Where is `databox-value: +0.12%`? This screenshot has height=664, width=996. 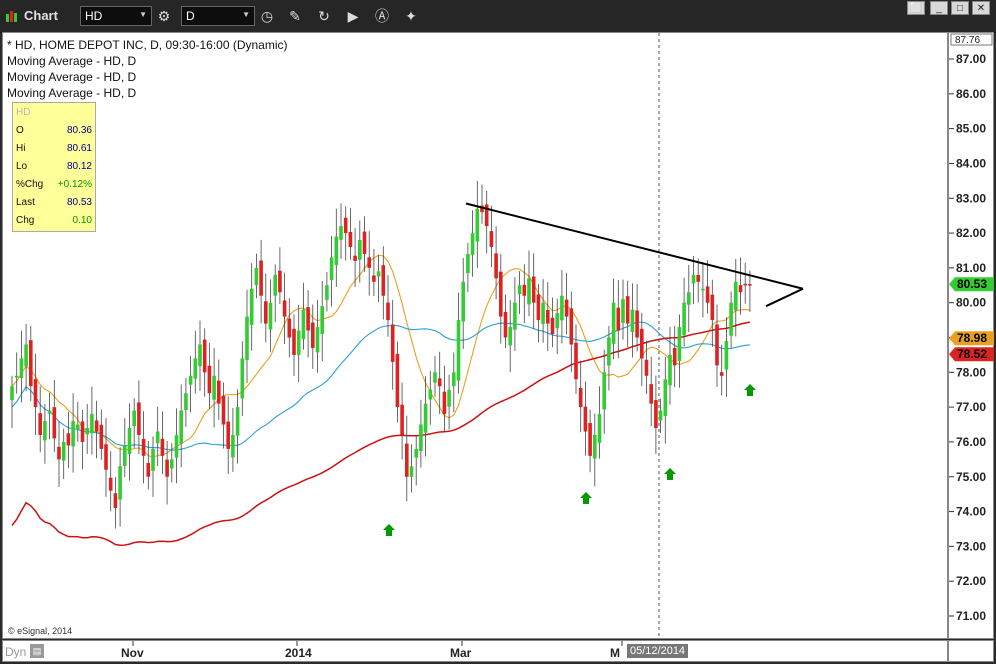 databox-value: +0.12% is located at coordinates (74, 184).